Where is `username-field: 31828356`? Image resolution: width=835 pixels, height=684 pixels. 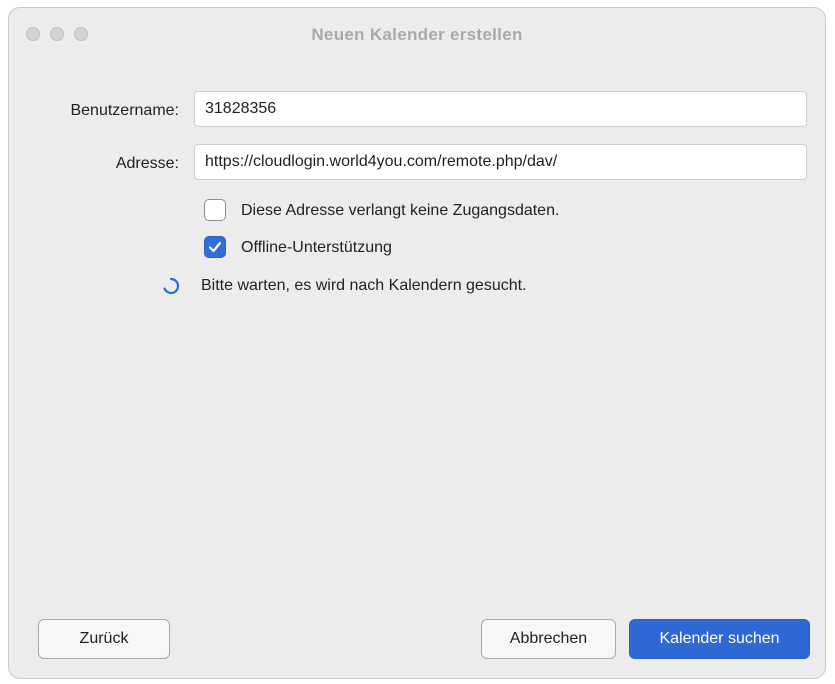 username-field: 31828356 is located at coordinates (500, 109).